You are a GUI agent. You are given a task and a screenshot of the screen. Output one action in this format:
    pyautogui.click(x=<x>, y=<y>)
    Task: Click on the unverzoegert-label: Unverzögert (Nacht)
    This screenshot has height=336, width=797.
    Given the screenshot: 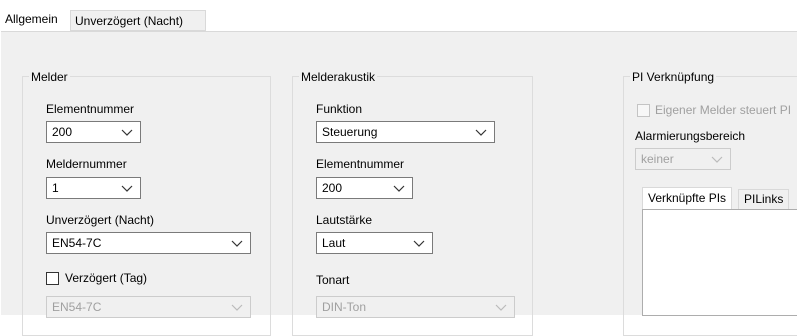 What is the action you would take?
    pyautogui.click(x=100, y=220)
    